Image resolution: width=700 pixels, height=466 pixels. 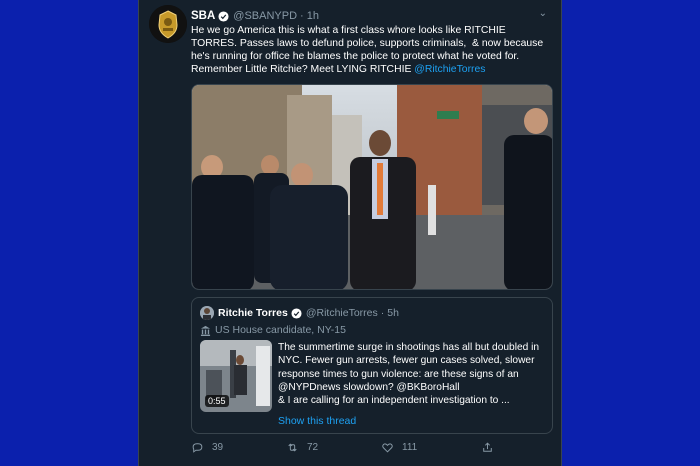 What do you see at coordinates (317, 421) in the screenshot?
I see `show-thread-link: Show this thread` at bounding box center [317, 421].